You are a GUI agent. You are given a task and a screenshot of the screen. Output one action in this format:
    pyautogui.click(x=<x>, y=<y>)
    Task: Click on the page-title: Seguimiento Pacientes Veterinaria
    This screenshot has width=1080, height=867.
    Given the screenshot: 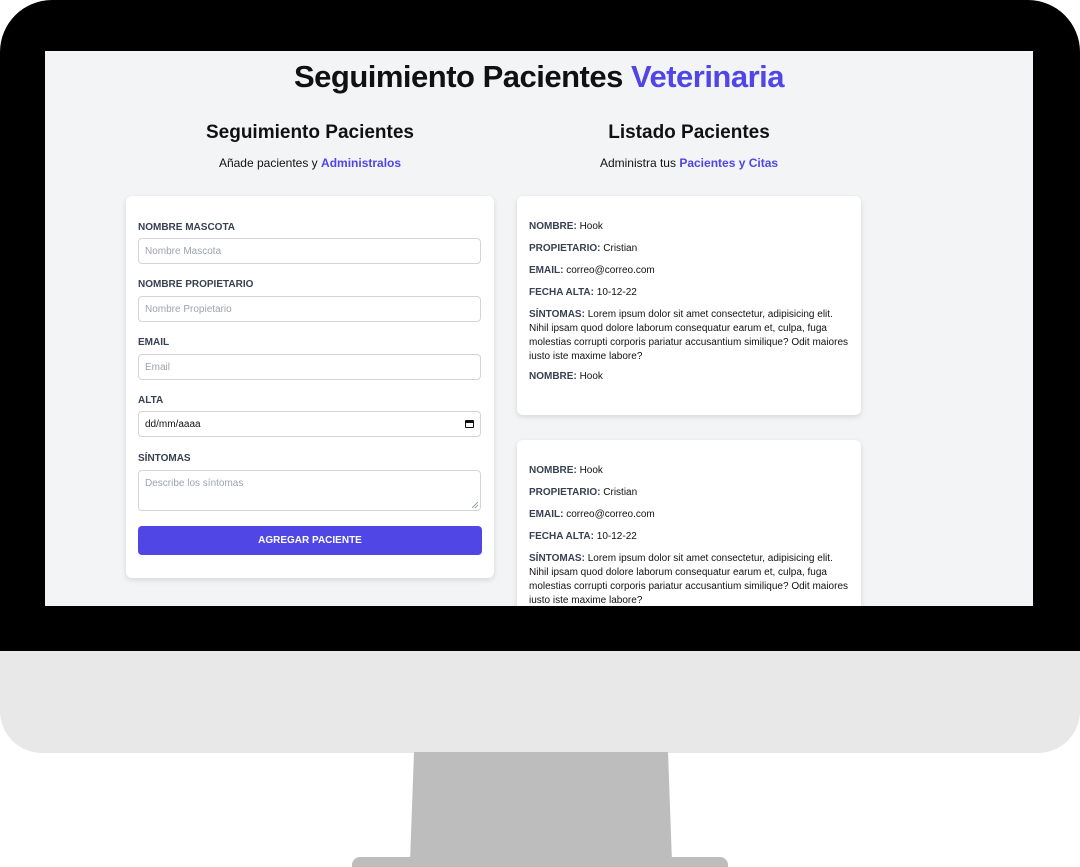 What is the action you would take?
    pyautogui.click(x=539, y=77)
    